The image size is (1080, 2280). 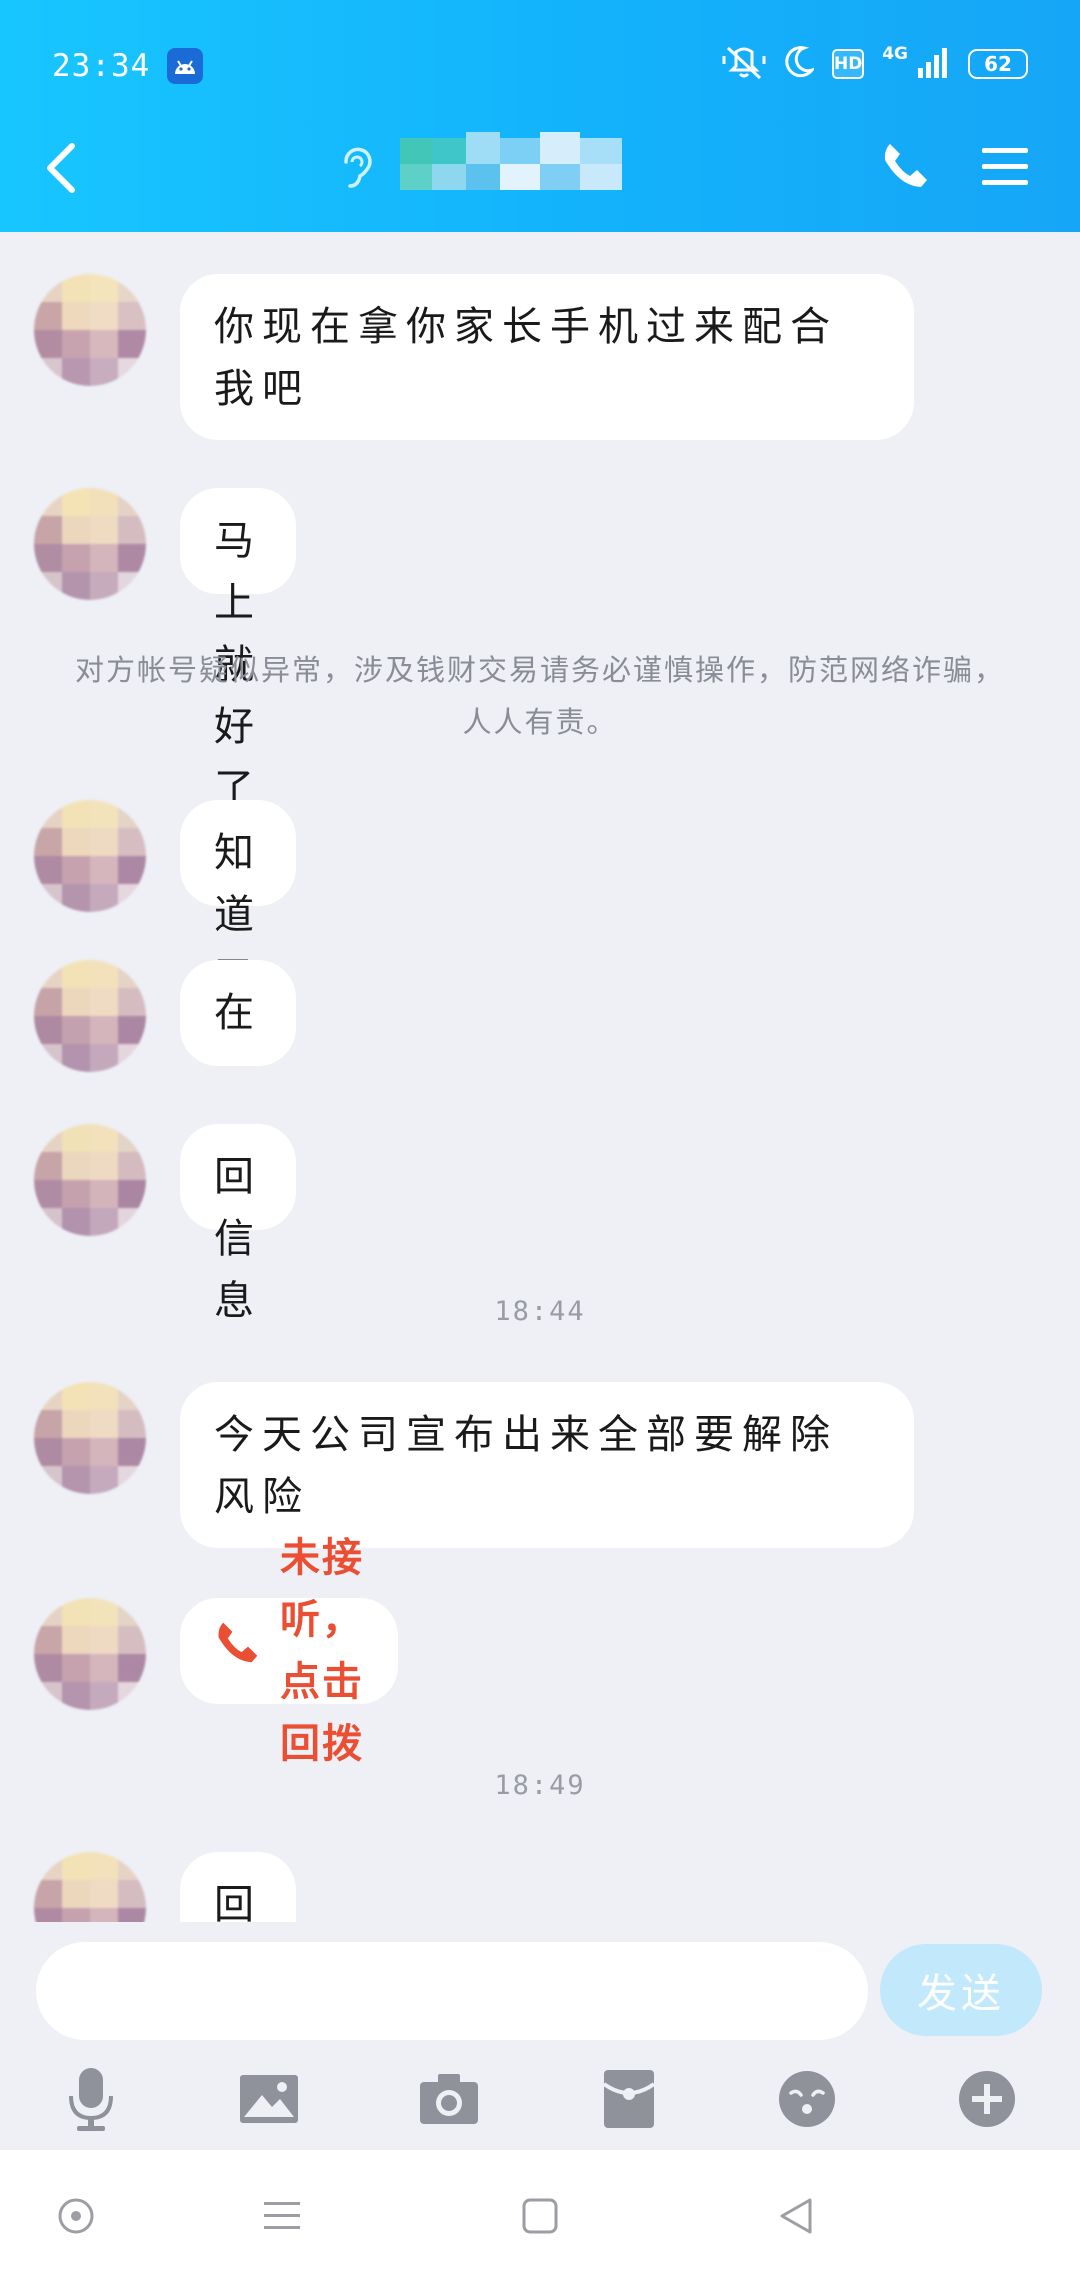 I want to click on composer-toolbar, so click(x=540, y=2104).